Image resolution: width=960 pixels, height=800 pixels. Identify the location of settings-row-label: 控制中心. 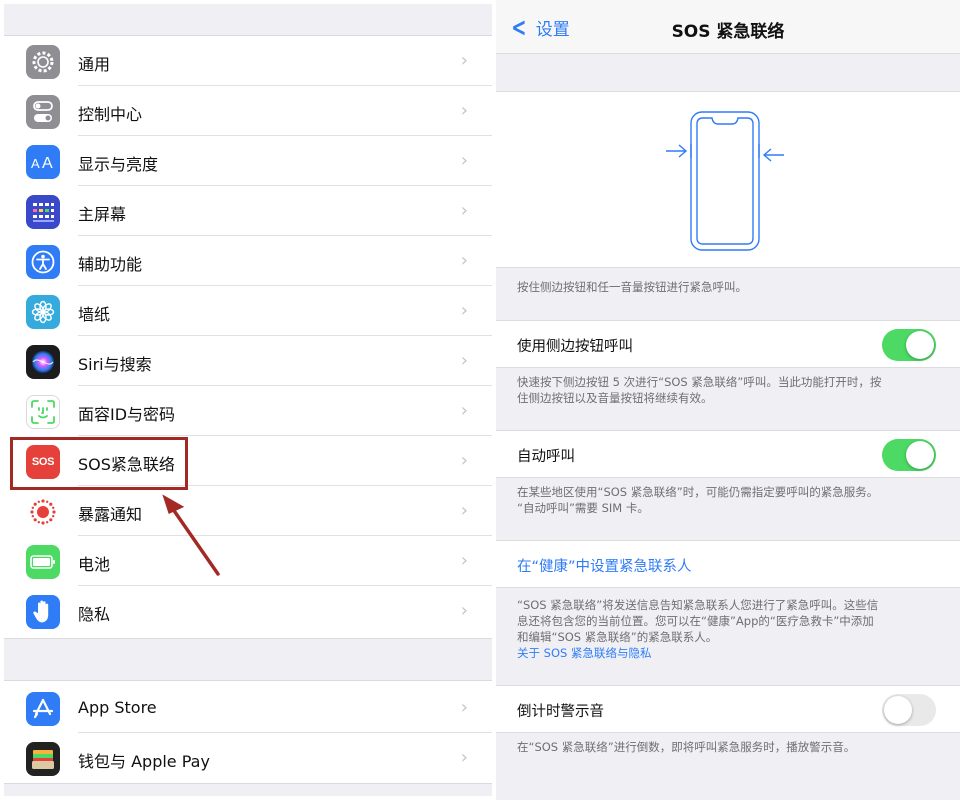
(110, 114).